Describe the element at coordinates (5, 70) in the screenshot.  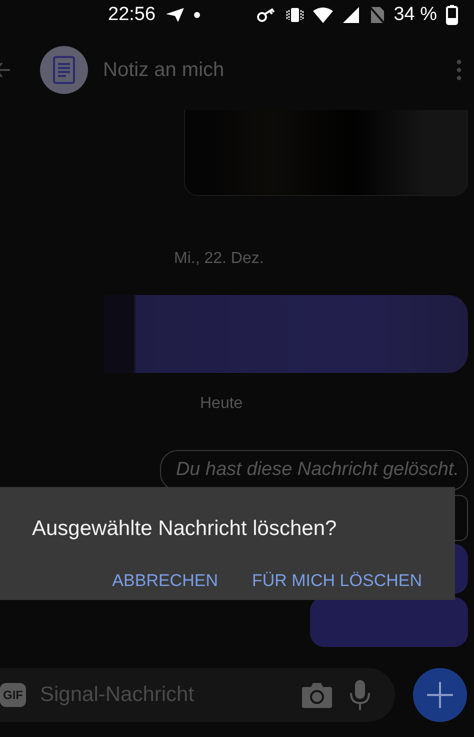
I see `back-arrow-icon` at that location.